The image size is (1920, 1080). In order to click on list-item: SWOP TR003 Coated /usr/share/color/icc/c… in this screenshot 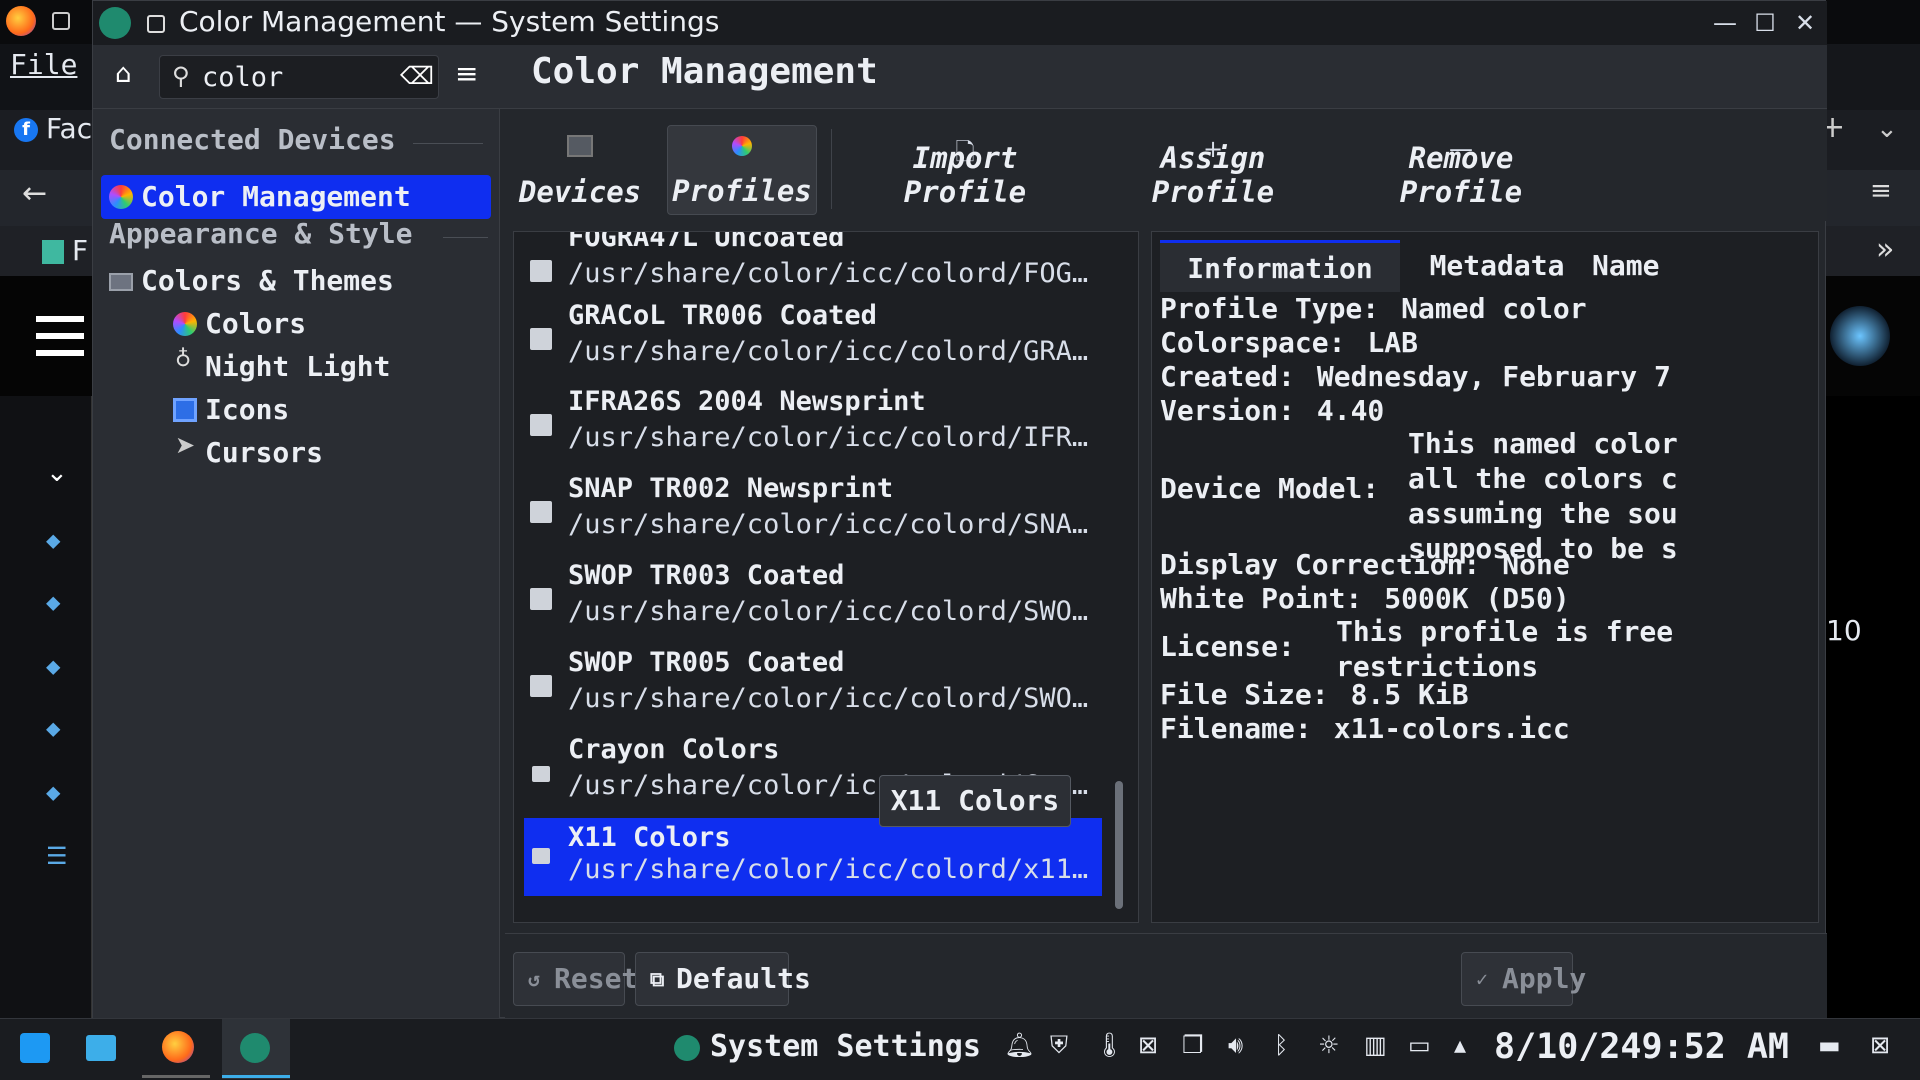, I will do `click(813, 599)`.